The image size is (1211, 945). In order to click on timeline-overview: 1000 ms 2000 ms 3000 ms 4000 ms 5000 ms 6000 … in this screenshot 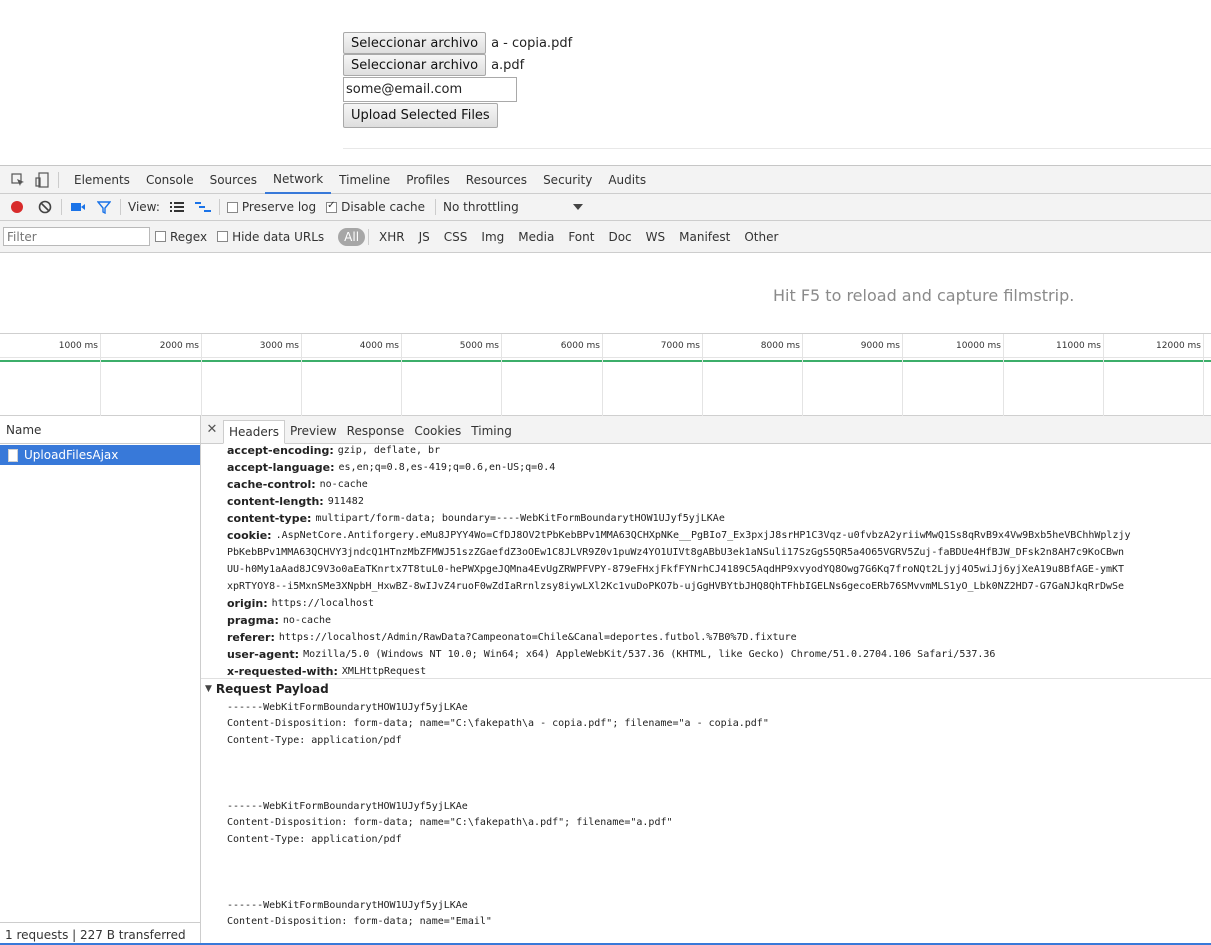, I will do `click(605, 374)`.